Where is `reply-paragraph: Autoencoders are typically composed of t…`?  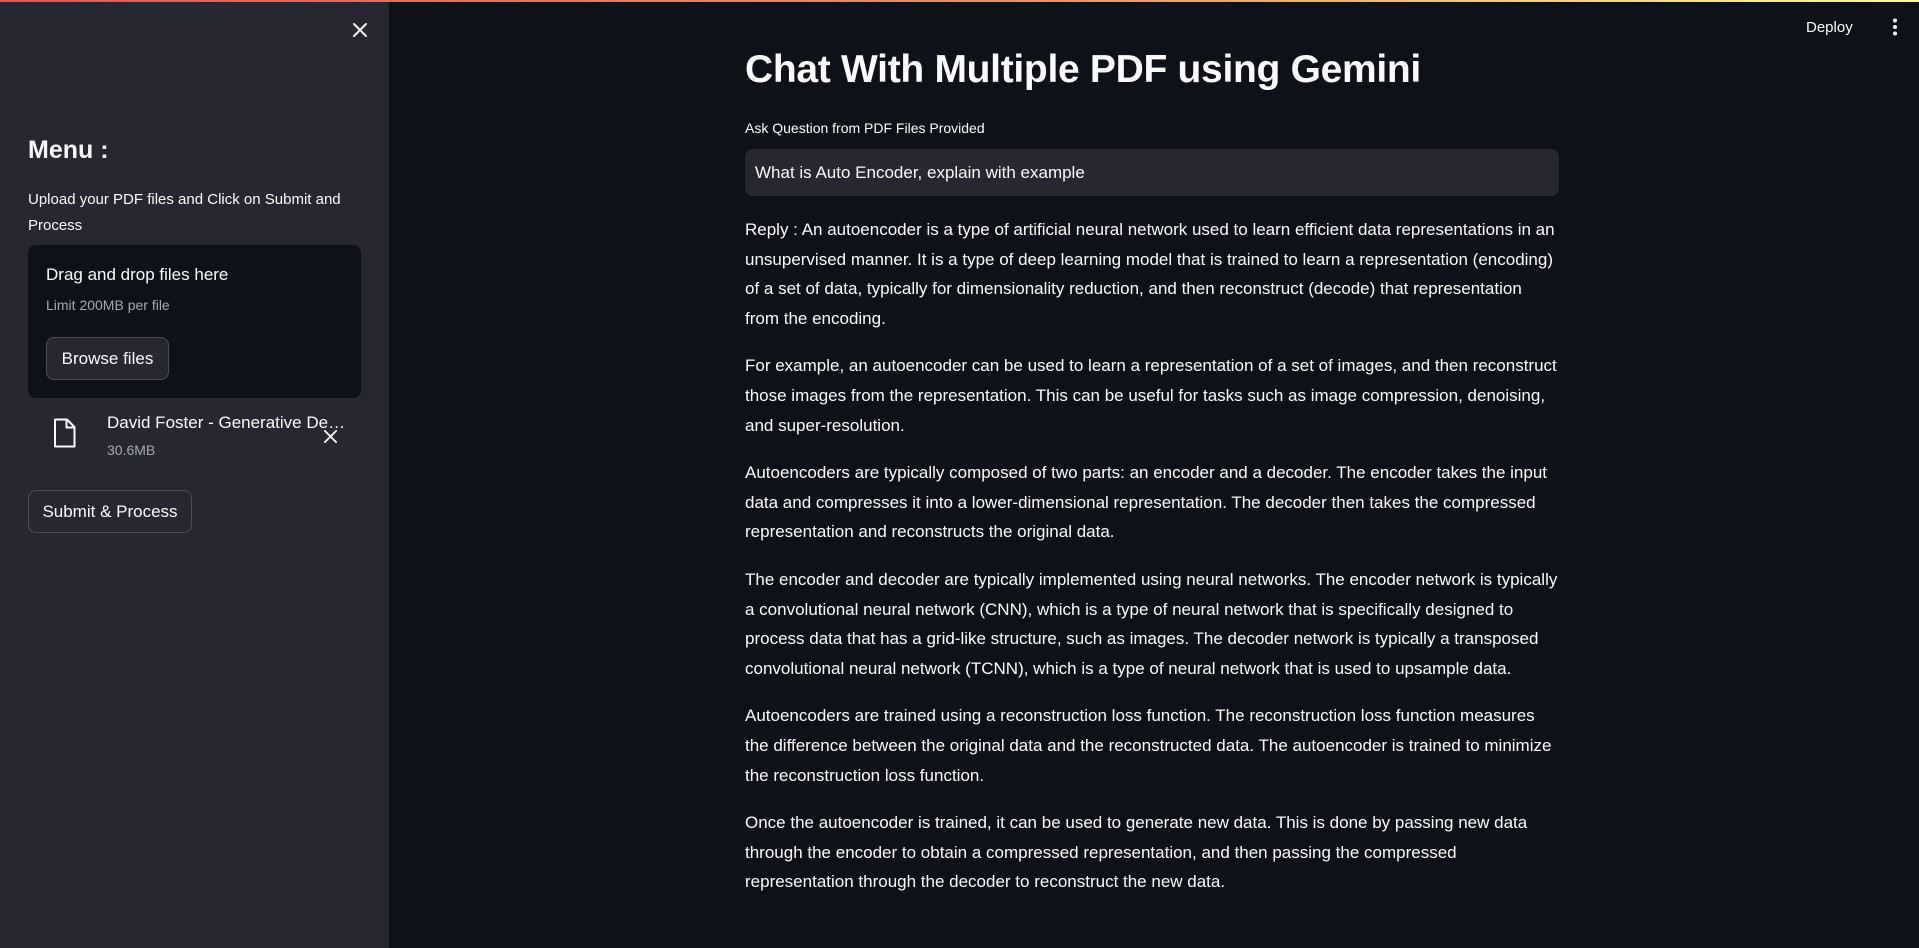 reply-paragraph: Autoencoders are typically composed of t… is located at coordinates (1146, 502).